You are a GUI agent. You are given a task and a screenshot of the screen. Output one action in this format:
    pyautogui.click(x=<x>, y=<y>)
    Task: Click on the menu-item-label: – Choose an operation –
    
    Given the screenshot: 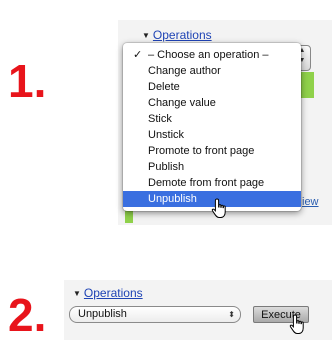 What is the action you would take?
    pyautogui.click(x=208, y=55)
    